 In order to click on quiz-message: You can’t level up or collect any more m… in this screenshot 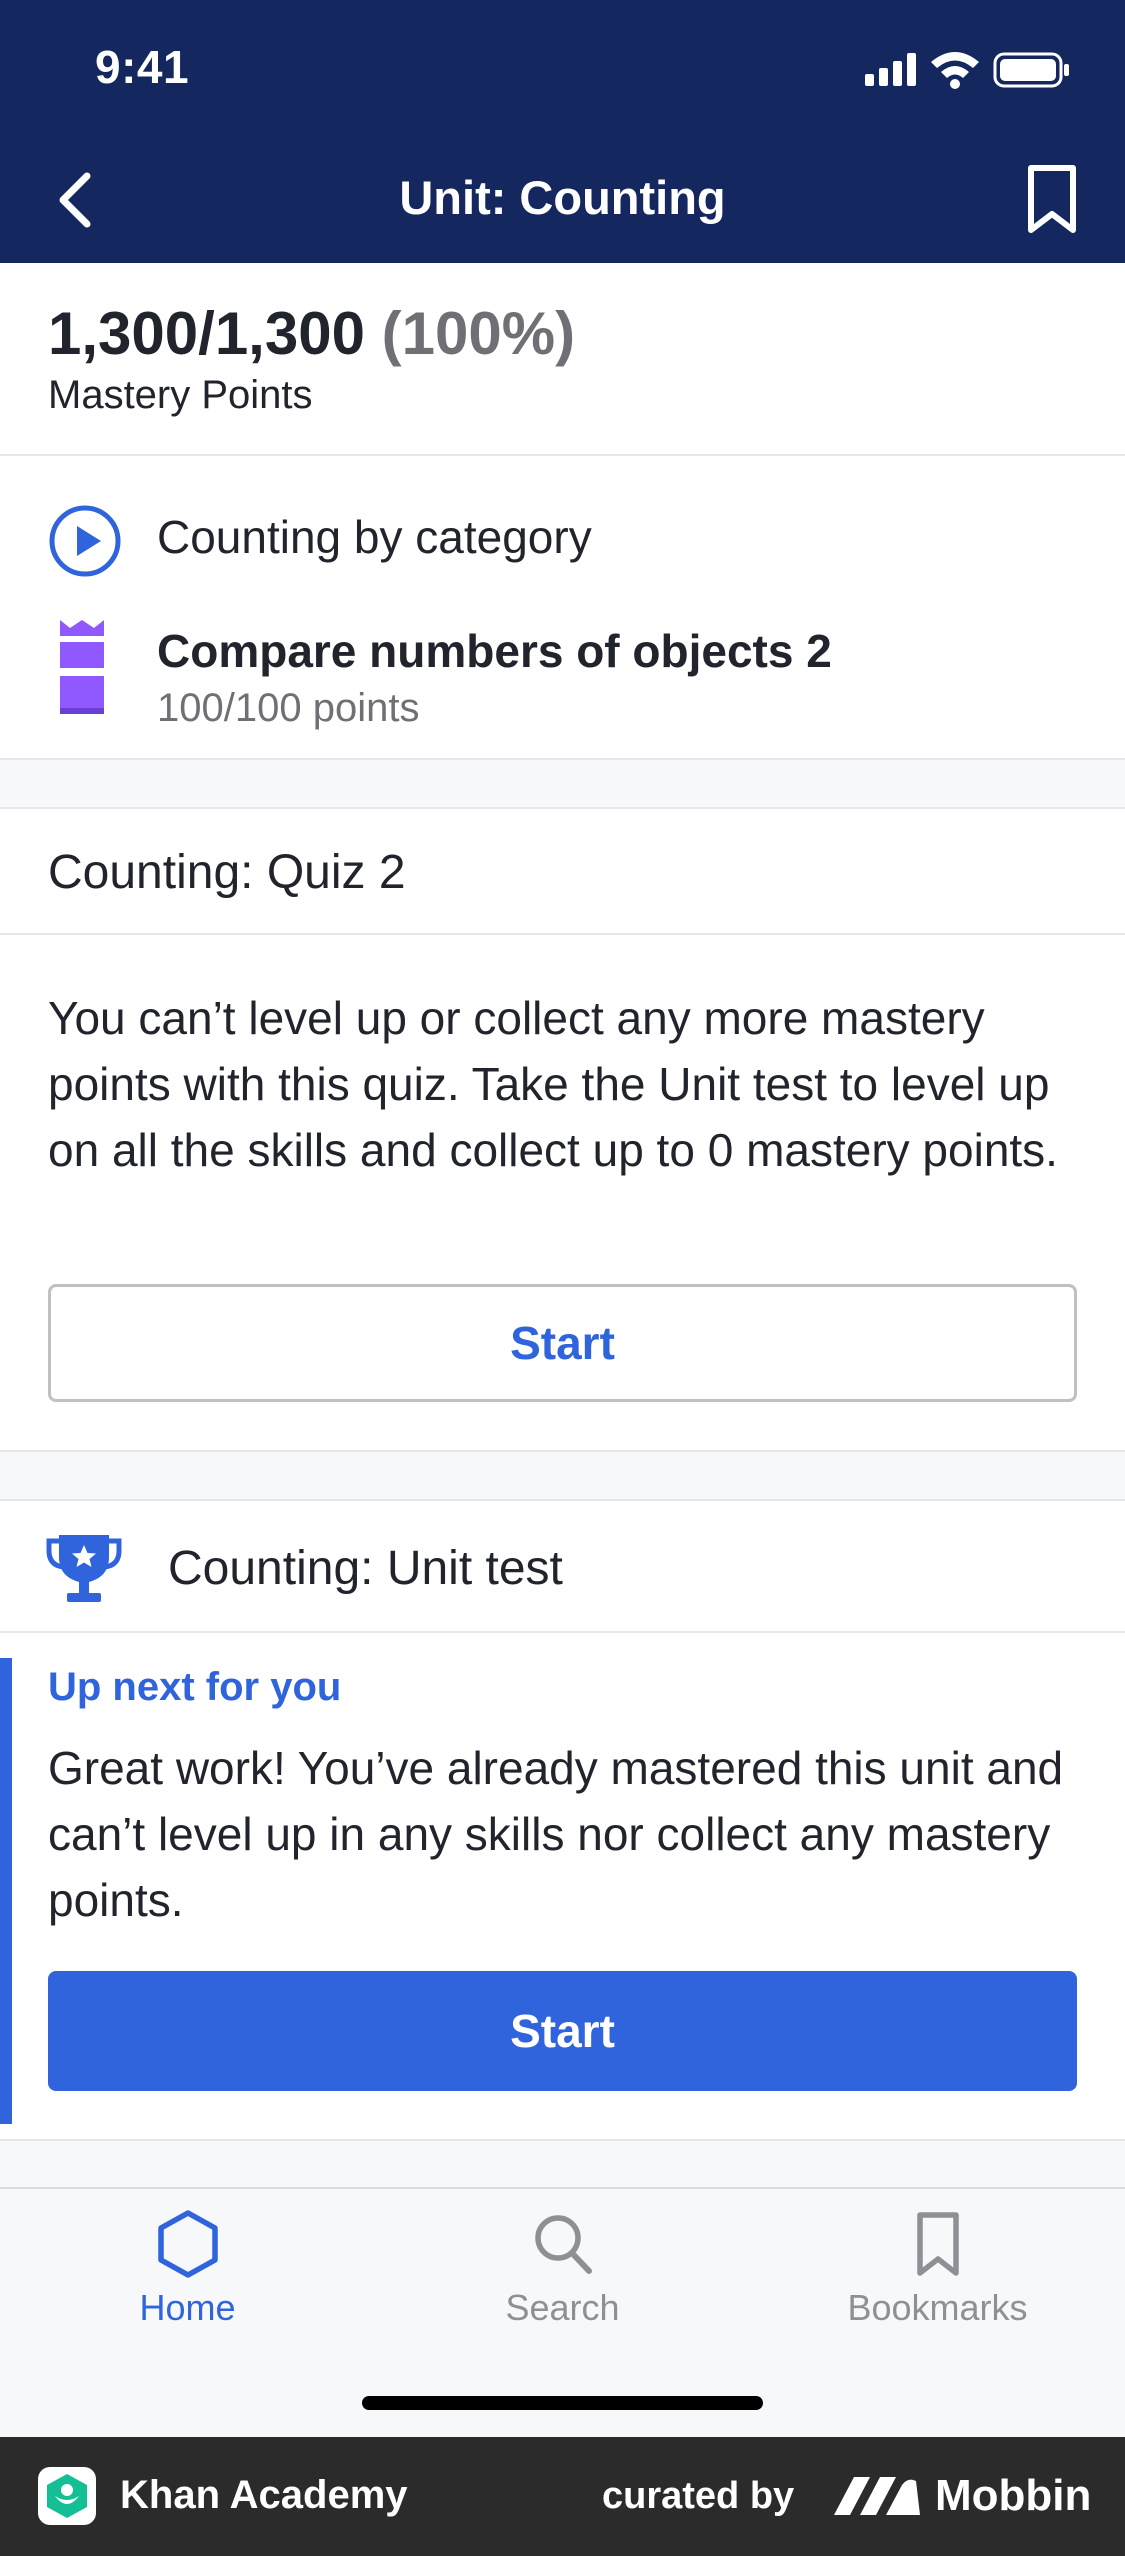, I will do `click(553, 1084)`.